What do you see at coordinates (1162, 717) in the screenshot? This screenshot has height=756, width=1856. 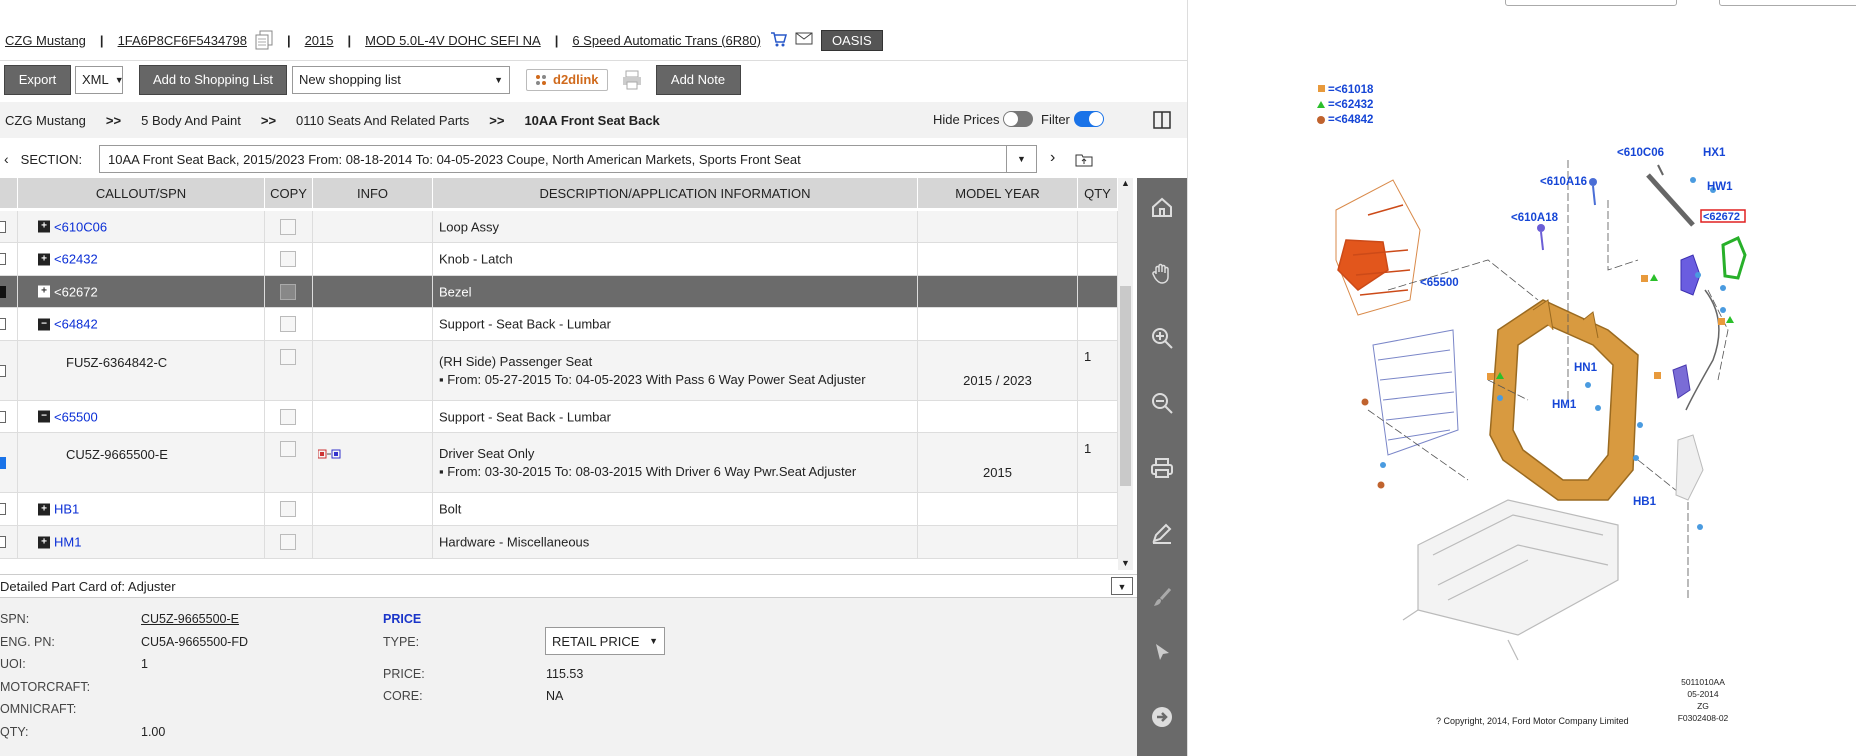 I see `arrow-right-circle-icon` at bounding box center [1162, 717].